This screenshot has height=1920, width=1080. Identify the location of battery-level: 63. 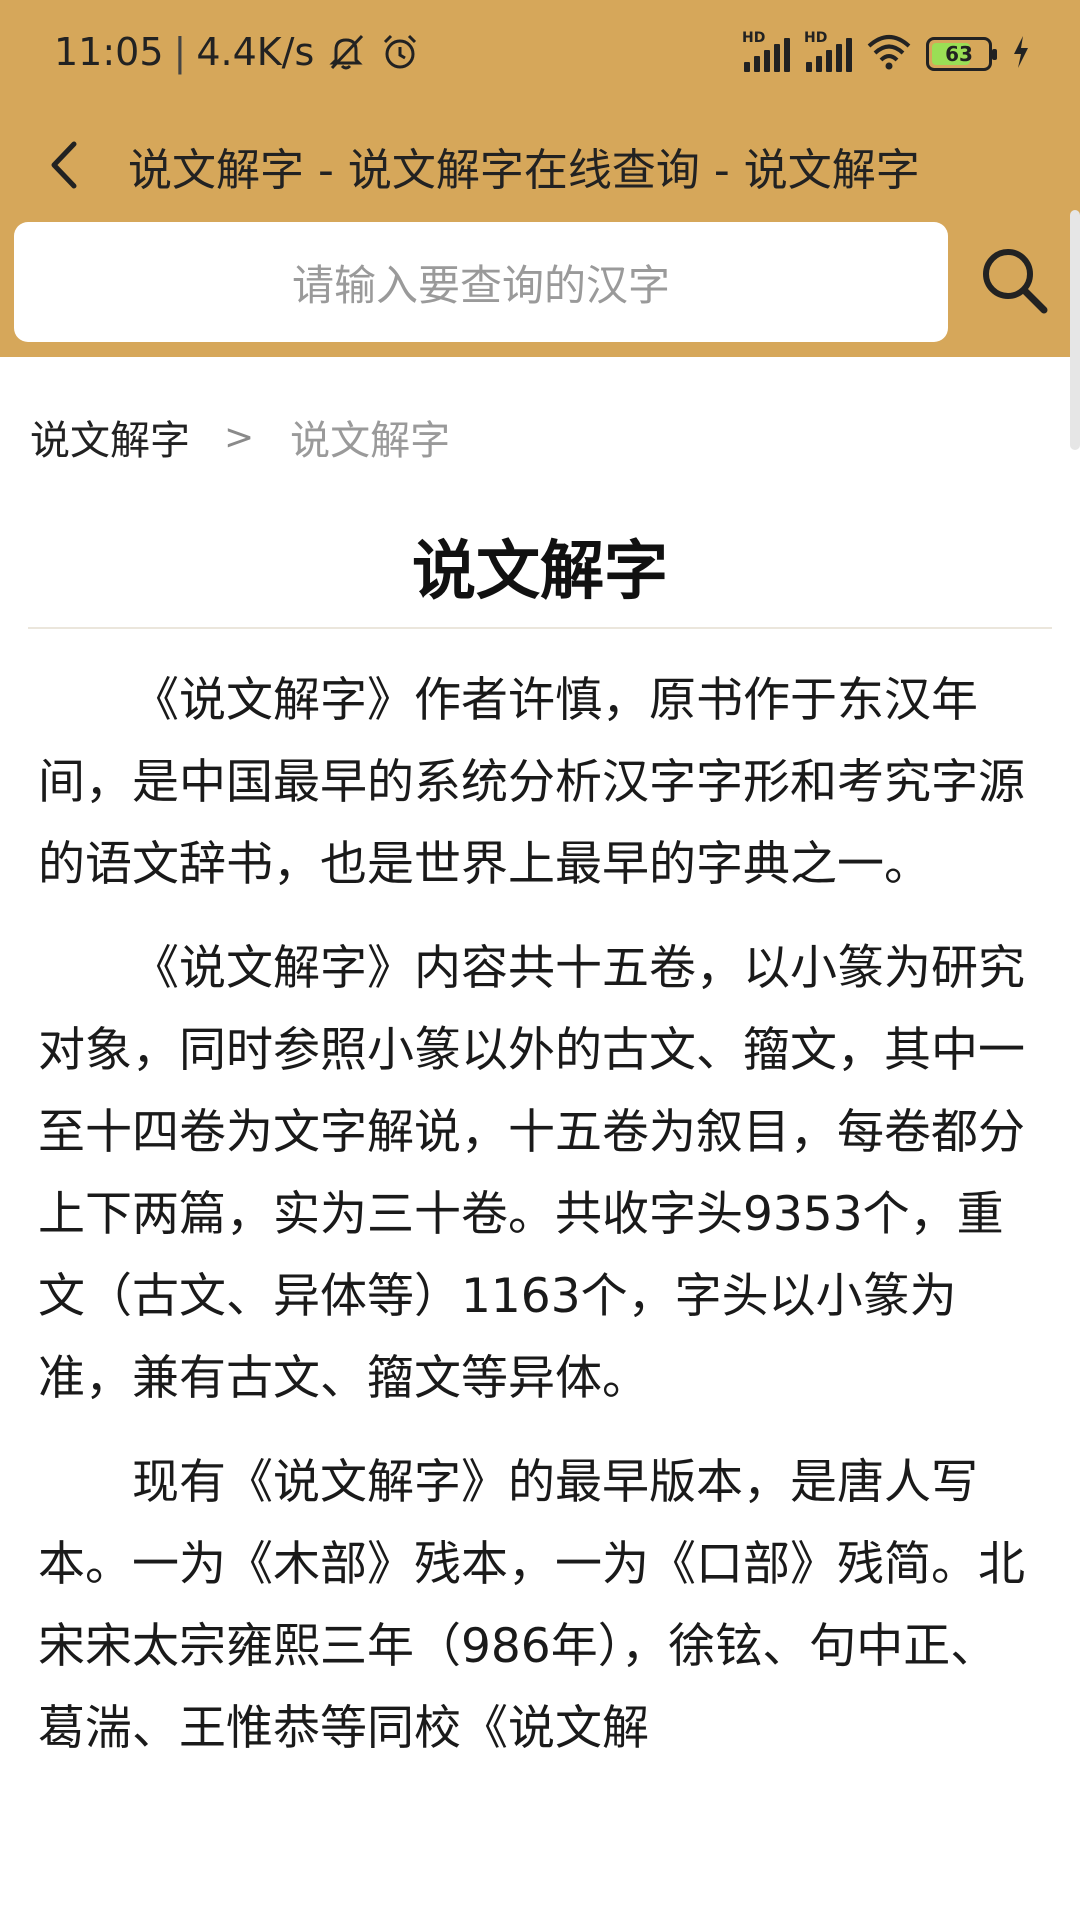
(959, 54).